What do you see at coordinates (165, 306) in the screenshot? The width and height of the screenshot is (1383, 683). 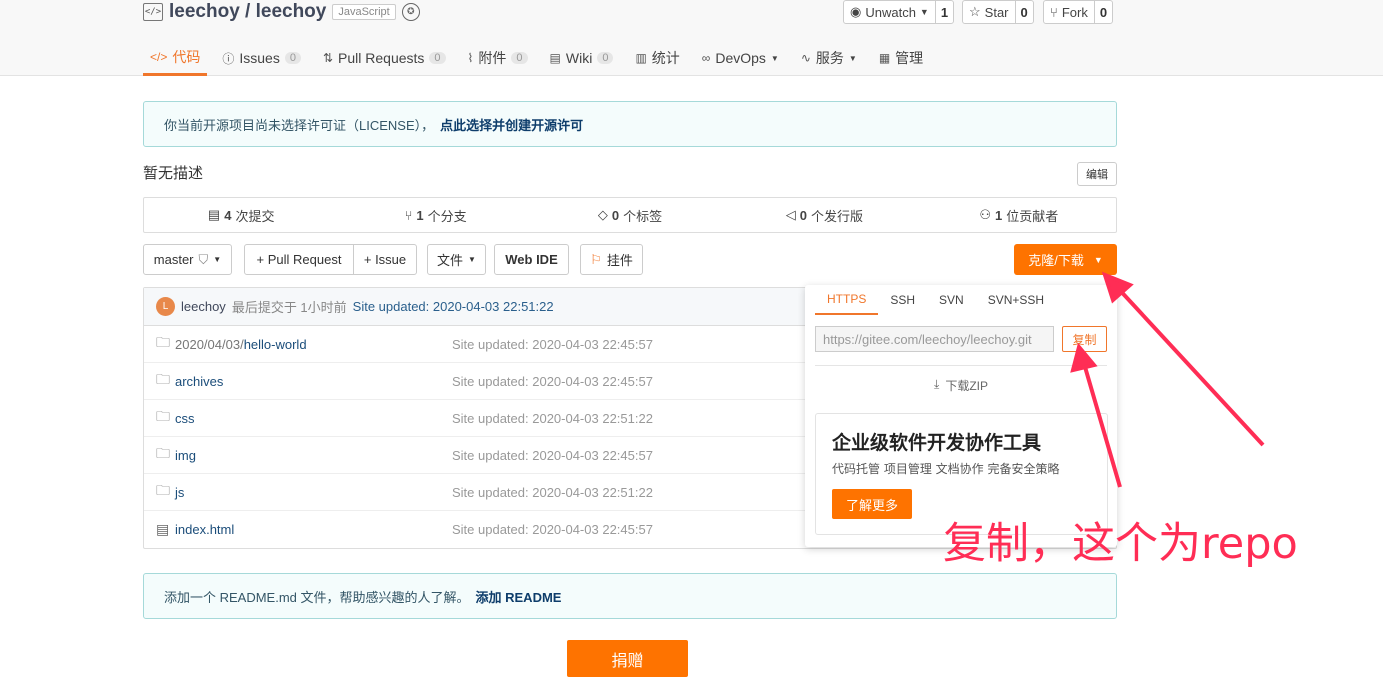 I see `avatar: L` at bounding box center [165, 306].